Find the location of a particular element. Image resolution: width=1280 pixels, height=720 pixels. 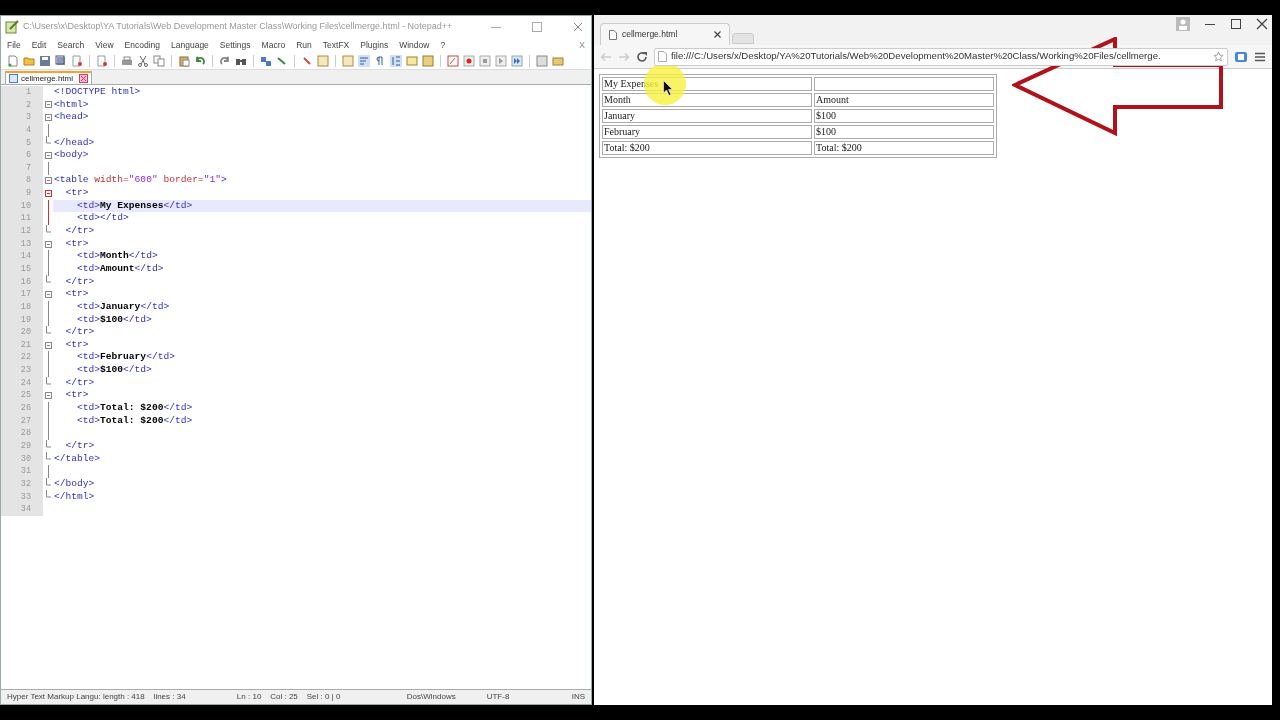

code-line: </html> is located at coordinates (74, 497).